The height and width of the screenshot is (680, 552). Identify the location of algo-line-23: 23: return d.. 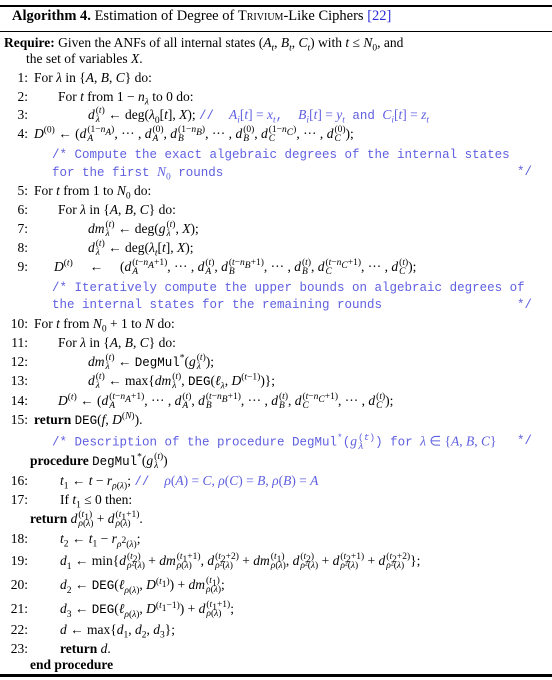
(60, 648).